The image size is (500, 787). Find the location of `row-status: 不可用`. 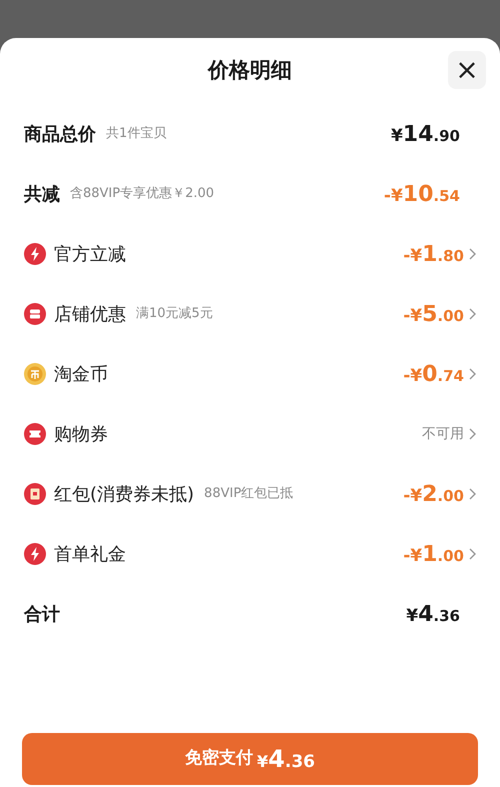

row-status: 不可用 is located at coordinates (443, 434).